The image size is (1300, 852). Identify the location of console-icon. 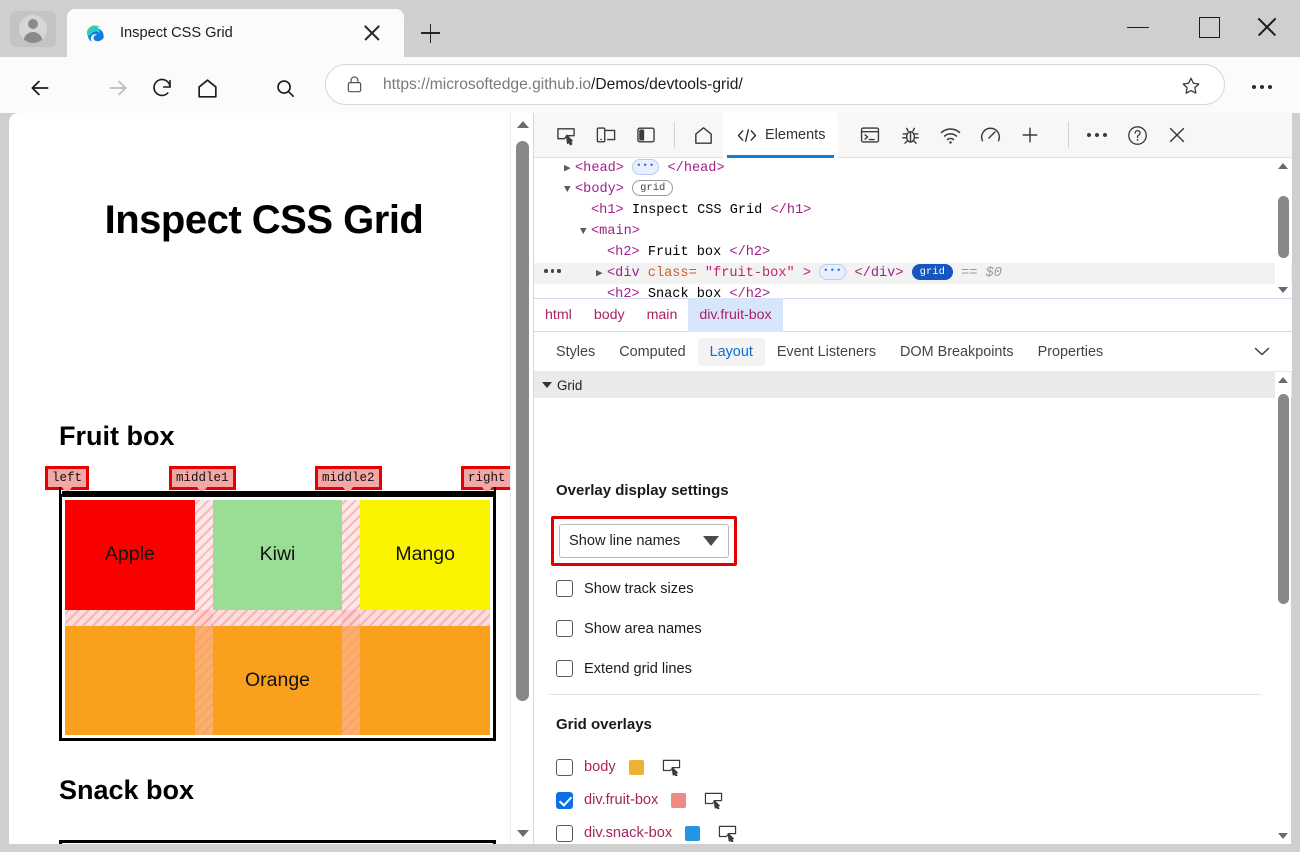
(870, 135).